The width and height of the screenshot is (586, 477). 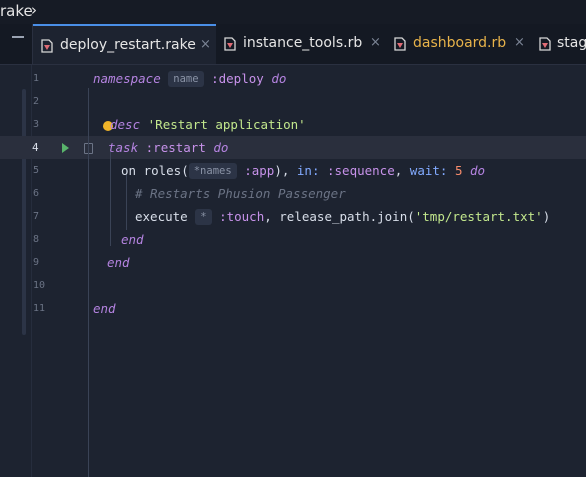 I want to click on line-number: 3, so click(x=36, y=124).